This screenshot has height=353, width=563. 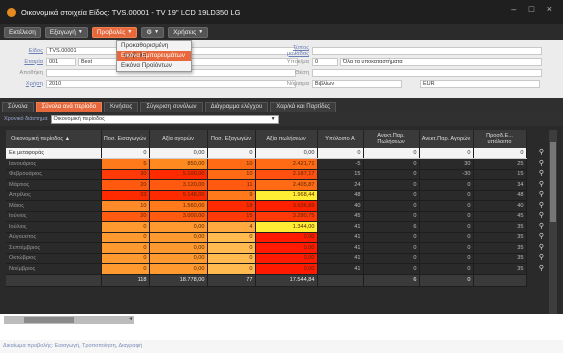 What do you see at coordinates (340, 139) in the screenshot?
I see `column-header: Υπόλοιπο Α` at bounding box center [340, 139].